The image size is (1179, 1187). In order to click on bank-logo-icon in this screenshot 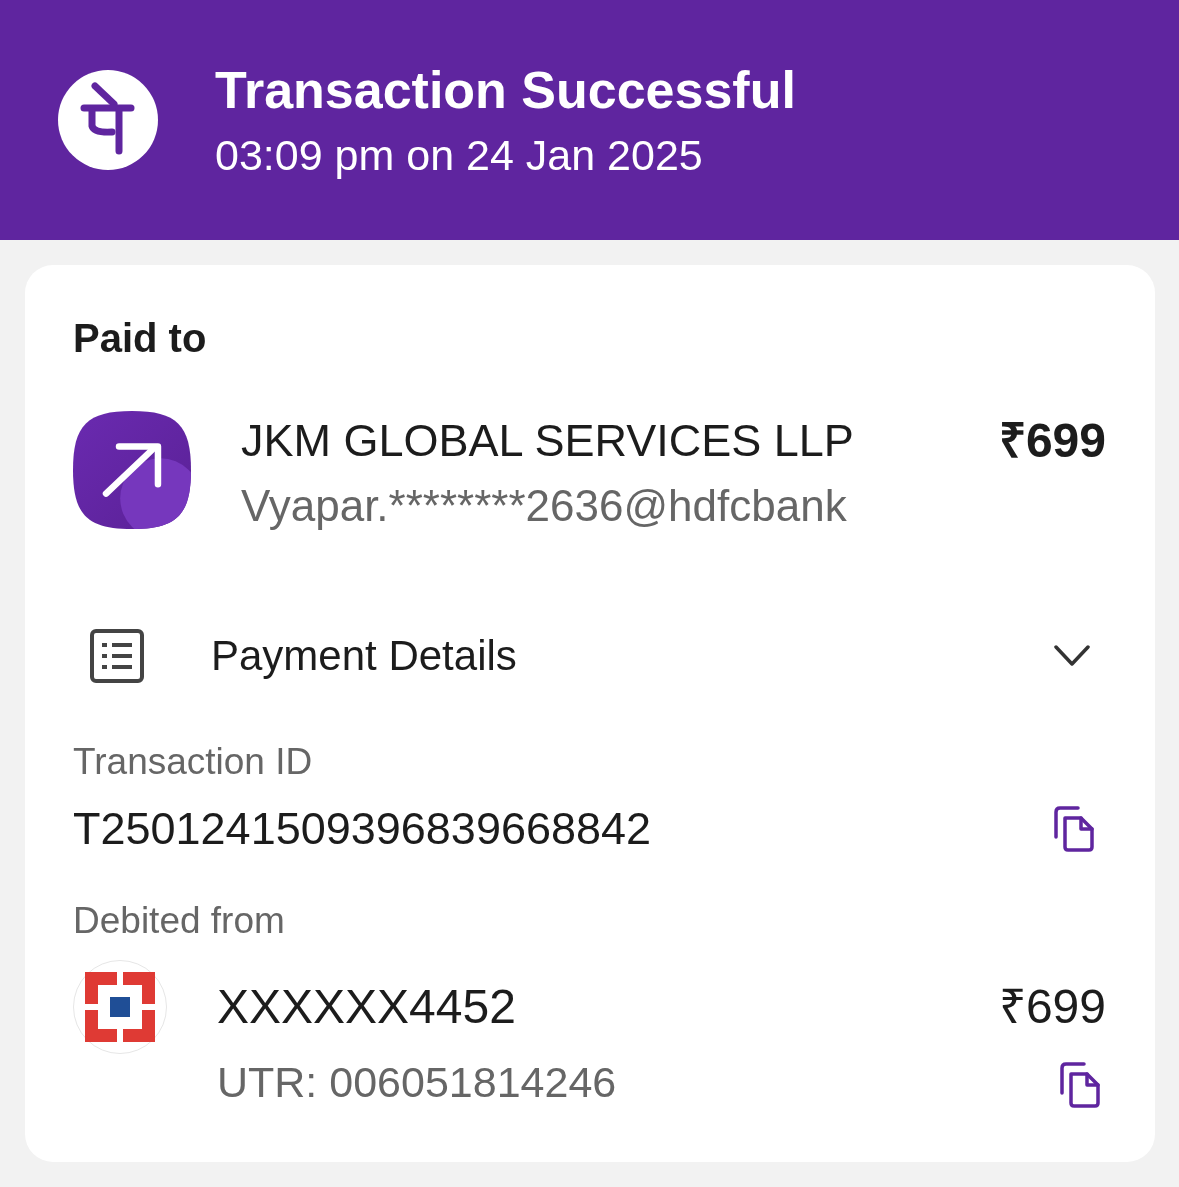, I will do `click(120, 1007)`.